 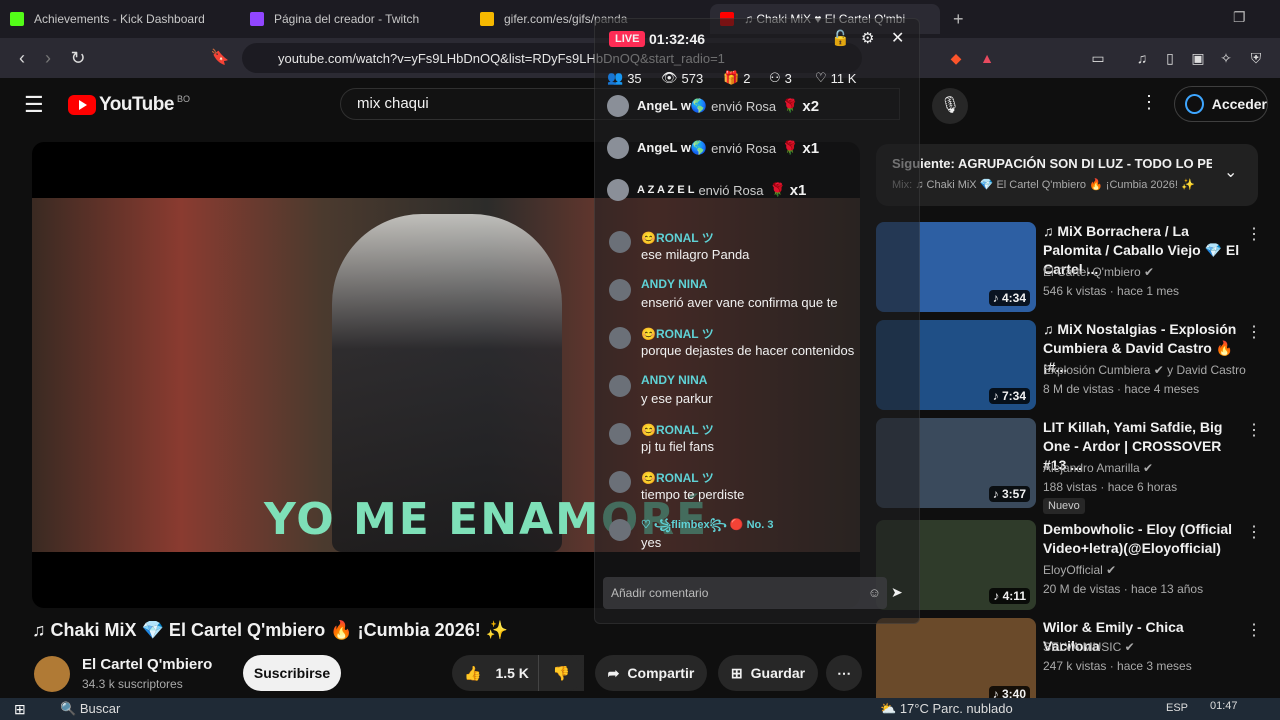 What do you see at coordinates (897, 38) in the screenshot?
I see `close-icon: ✕` at bounding box center [897, 38].